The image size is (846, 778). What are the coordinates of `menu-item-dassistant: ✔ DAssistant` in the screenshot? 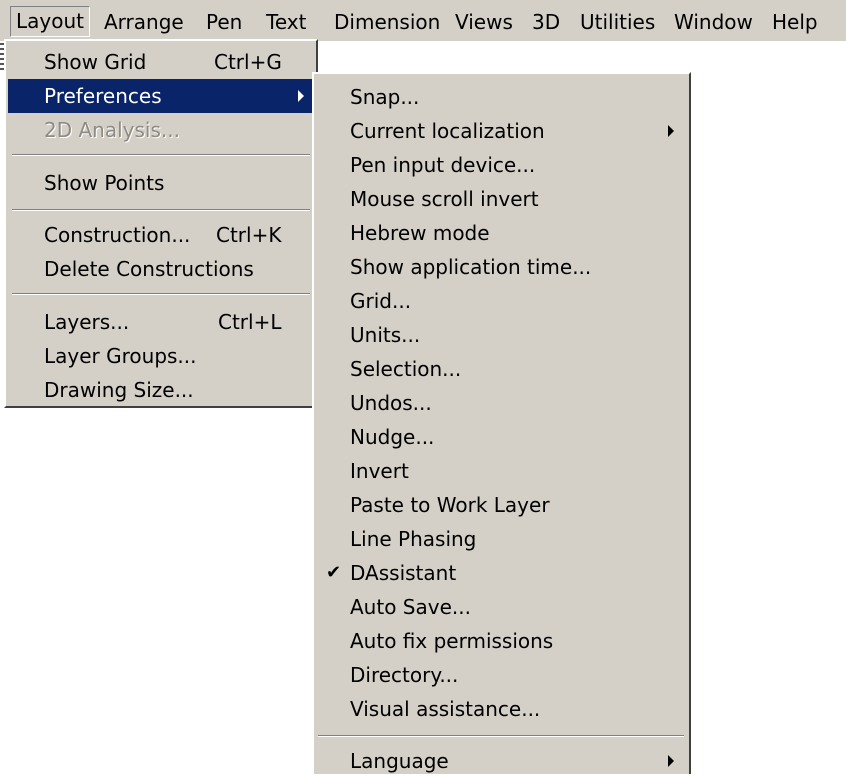 It's located at (501, 573).